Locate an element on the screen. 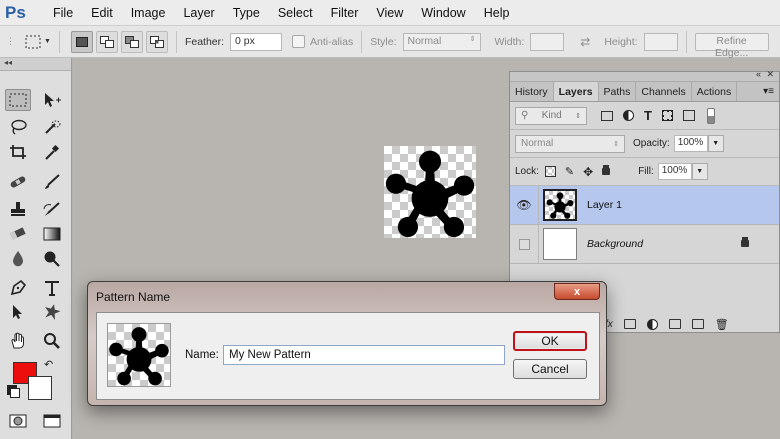 Image resolution: width=780 pixels, height=439 pixels. quick-selection-tool is located at coordinates (52, 127).